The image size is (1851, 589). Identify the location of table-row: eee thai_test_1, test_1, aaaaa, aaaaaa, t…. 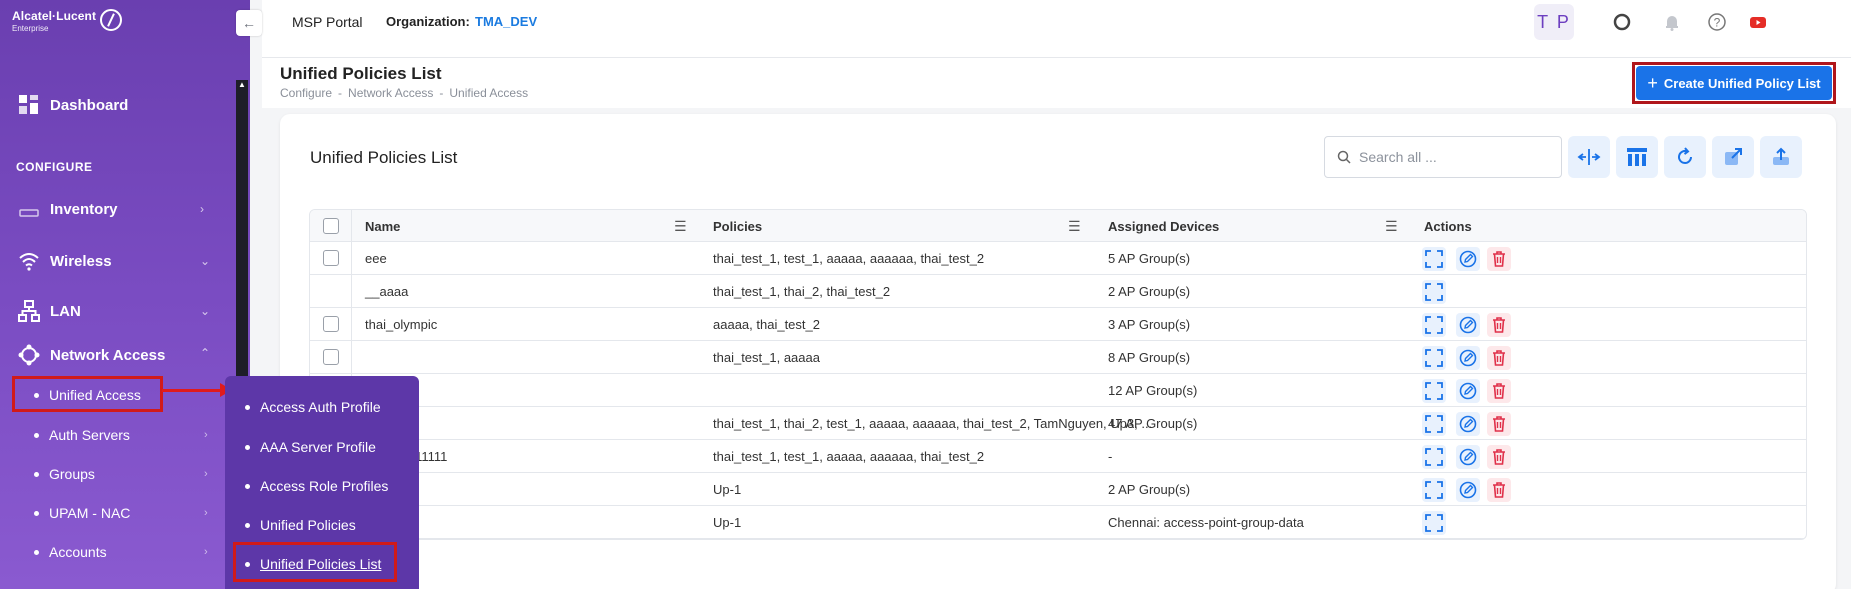
(1058, 258).